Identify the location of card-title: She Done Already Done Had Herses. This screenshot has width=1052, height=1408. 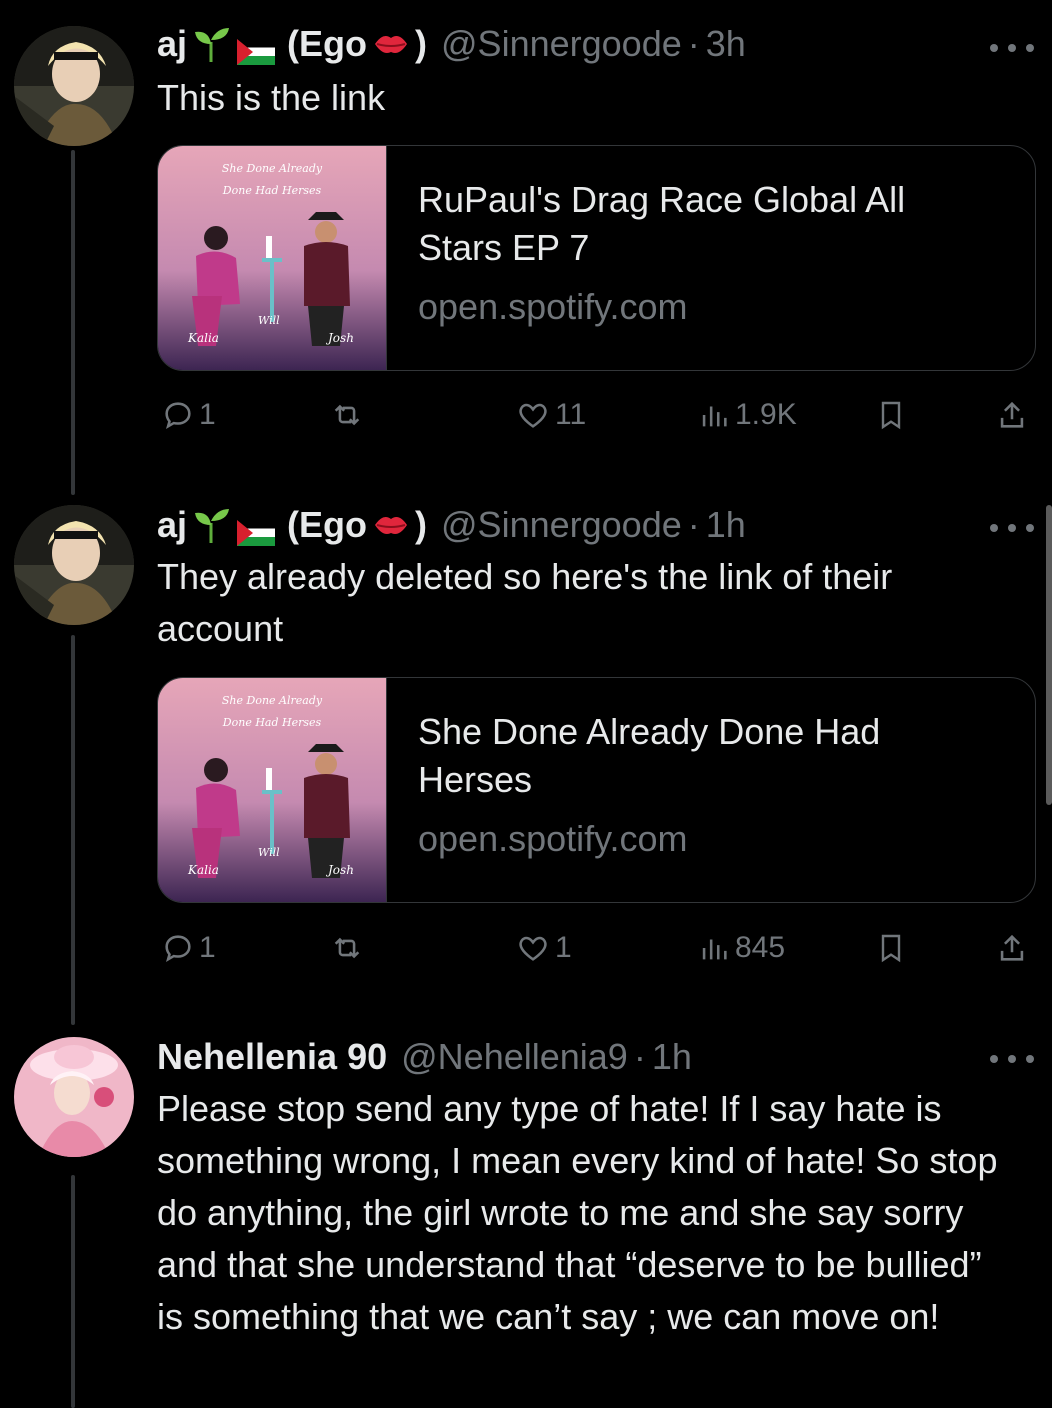
(649, 755).